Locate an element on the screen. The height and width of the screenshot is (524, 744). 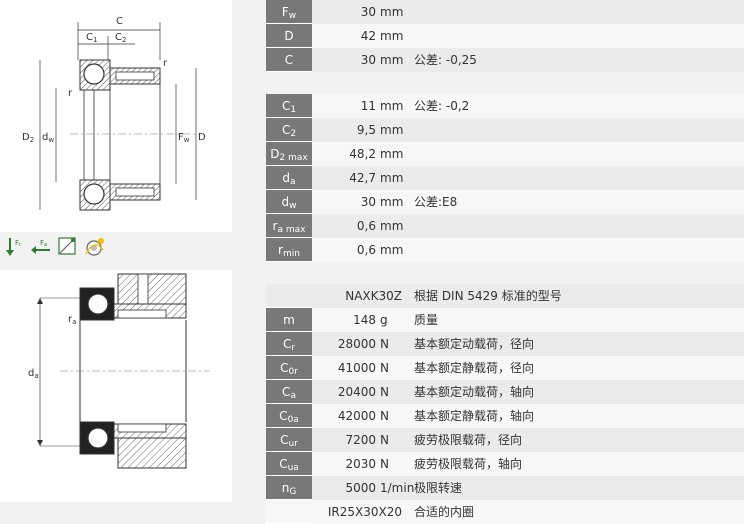
parameter-value: 2030 is located at coordinates (360, 464).